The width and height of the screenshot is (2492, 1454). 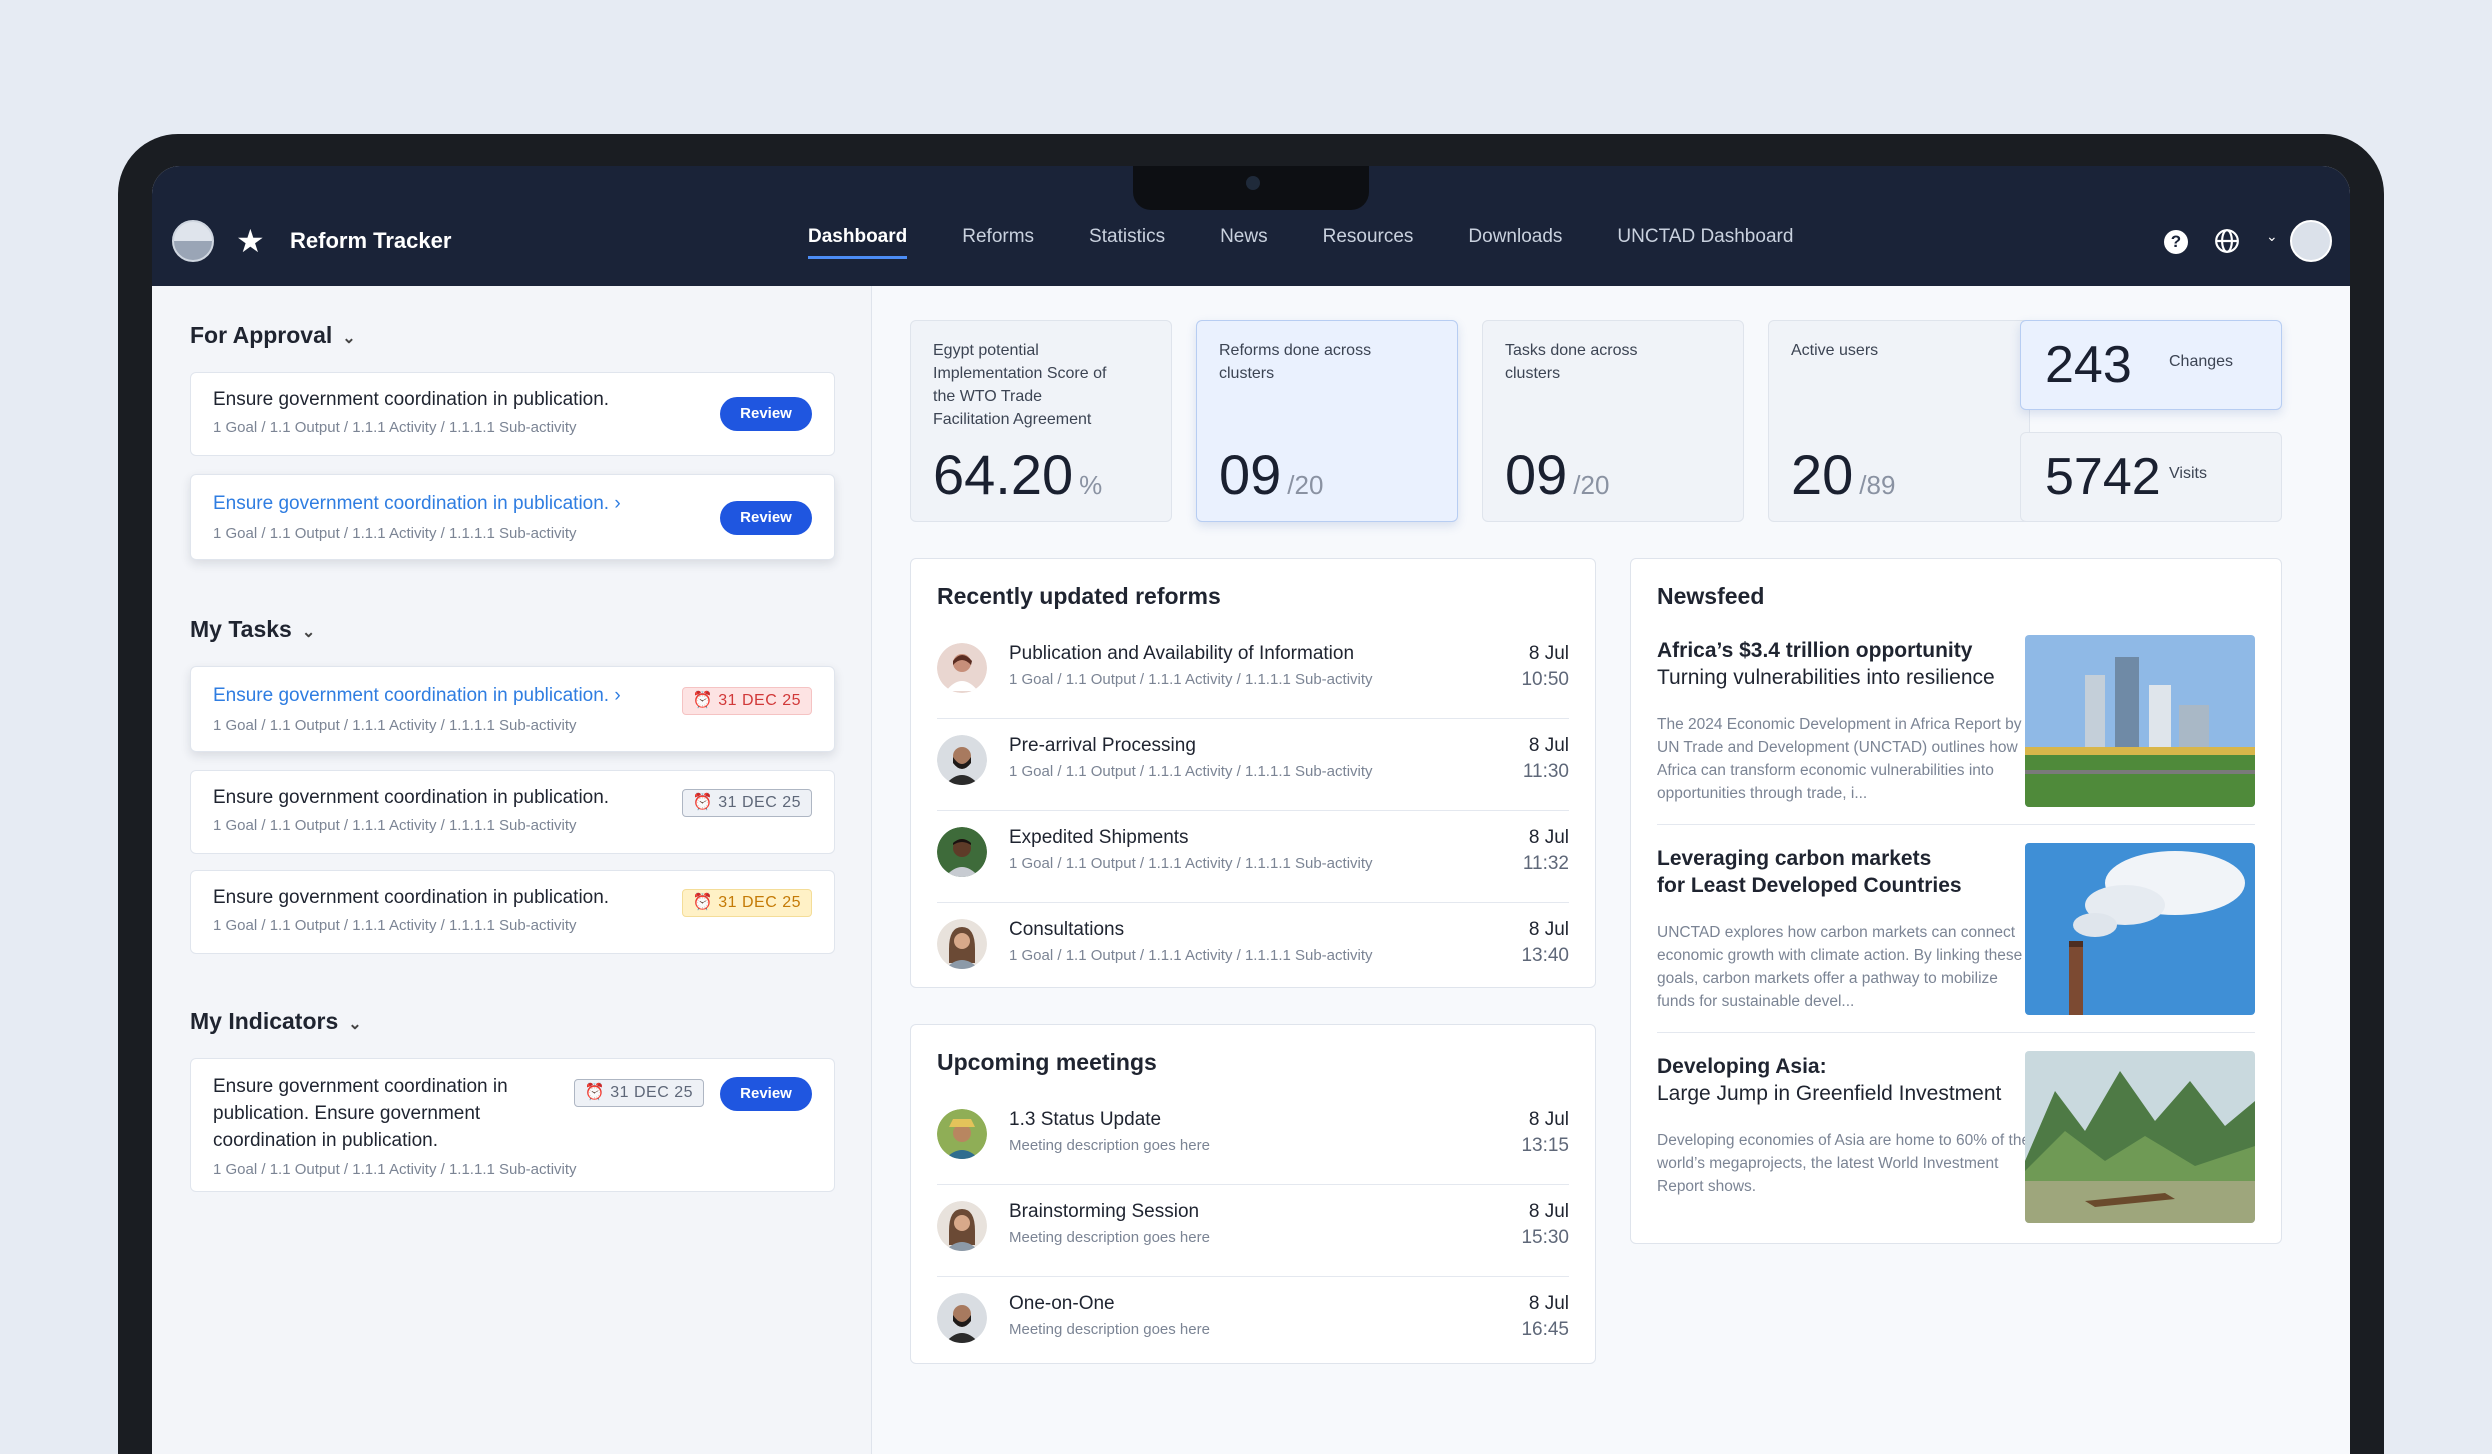 What do you see at coordinates (193, 241) in the screenshot?
I see `logo-icon` at bounding box center [193, 241].